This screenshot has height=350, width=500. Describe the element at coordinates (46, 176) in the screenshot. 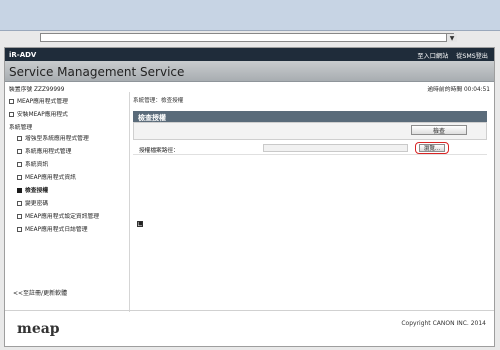

I see `sidebar-item-meap-info: MEAP應用程式資訊` at that location.